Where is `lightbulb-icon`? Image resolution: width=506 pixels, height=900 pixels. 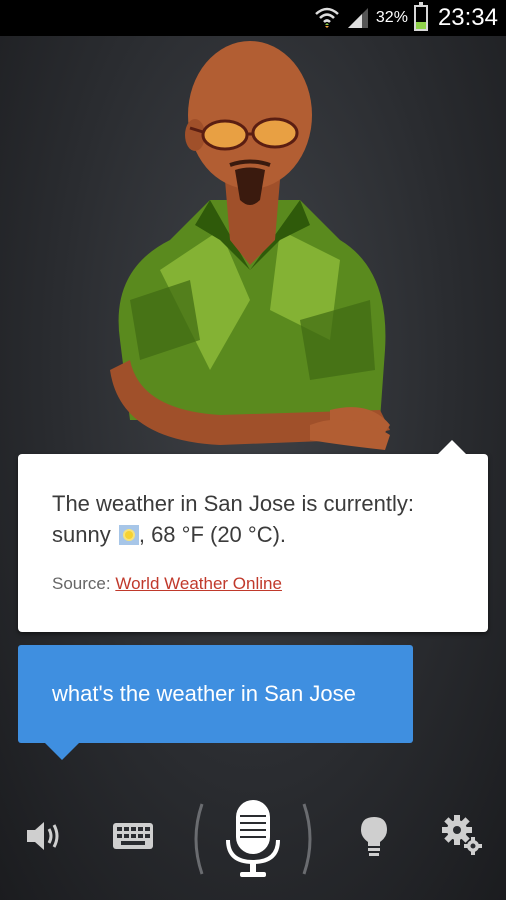
lightbulb-icon is located at coordinates (374, 836).